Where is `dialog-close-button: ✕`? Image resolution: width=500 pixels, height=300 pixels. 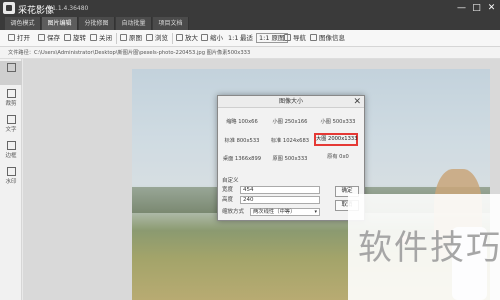
dialog-close-button: ✕ is located at coordinates (357, 102).